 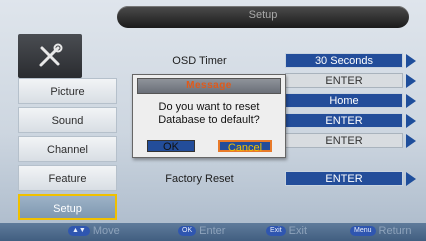 I want to click on sidebar-item-picture: Picture, so click(x=67, y=91).